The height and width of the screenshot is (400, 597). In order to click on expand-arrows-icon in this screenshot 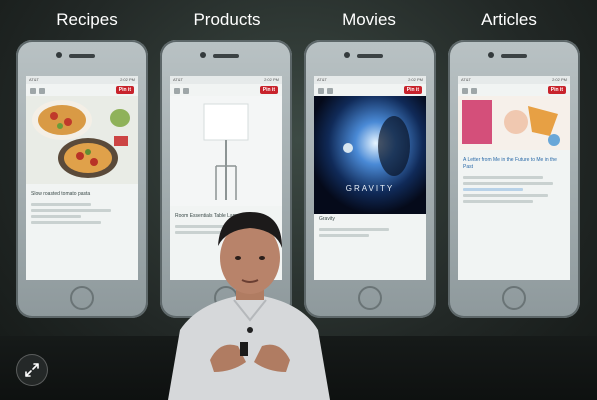, I will do `click(32, 370)`.